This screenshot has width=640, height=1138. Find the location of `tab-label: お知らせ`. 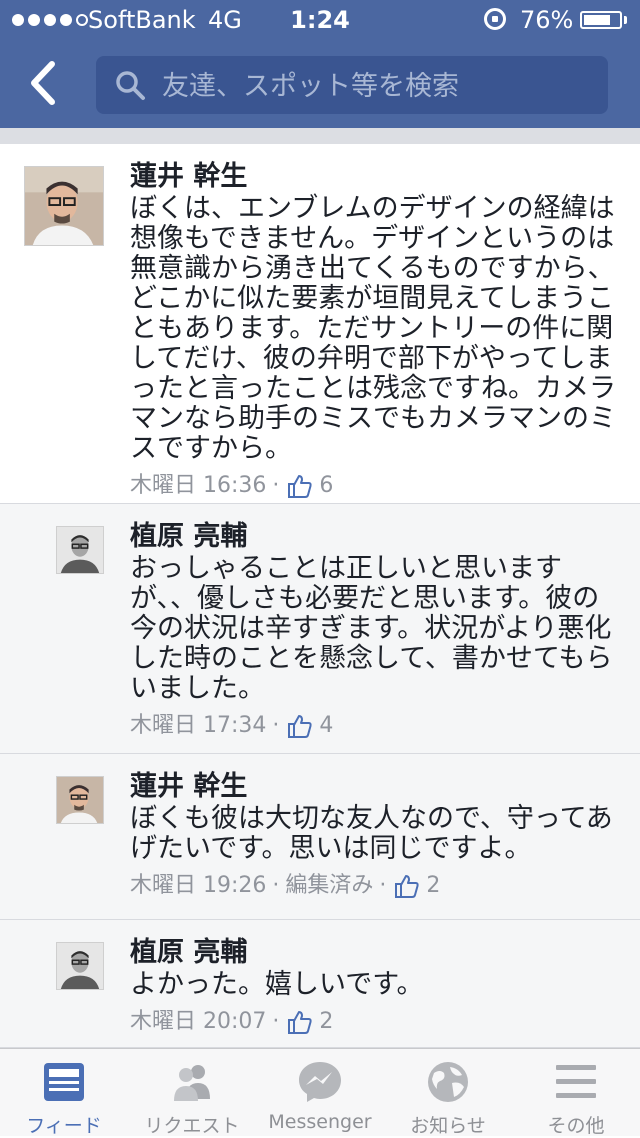

tab-label: お知らせ is located at coordinates (448, 1126).